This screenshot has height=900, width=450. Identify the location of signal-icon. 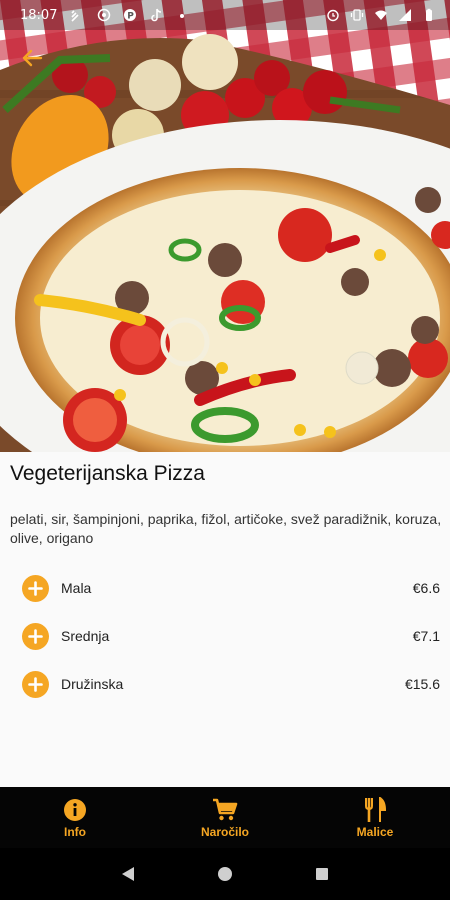
(75, 16).